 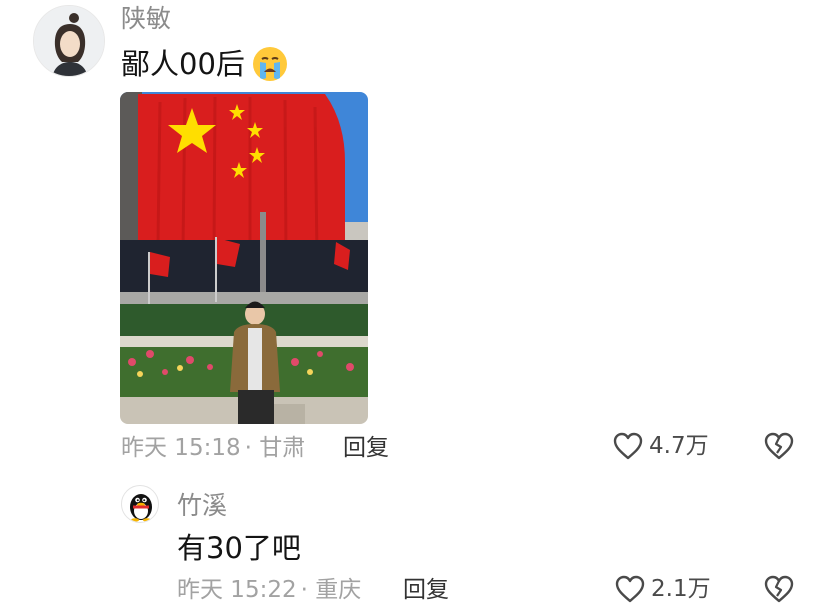 I want to click on comment-body: 鄙人00后, so click(x=205, y=64).